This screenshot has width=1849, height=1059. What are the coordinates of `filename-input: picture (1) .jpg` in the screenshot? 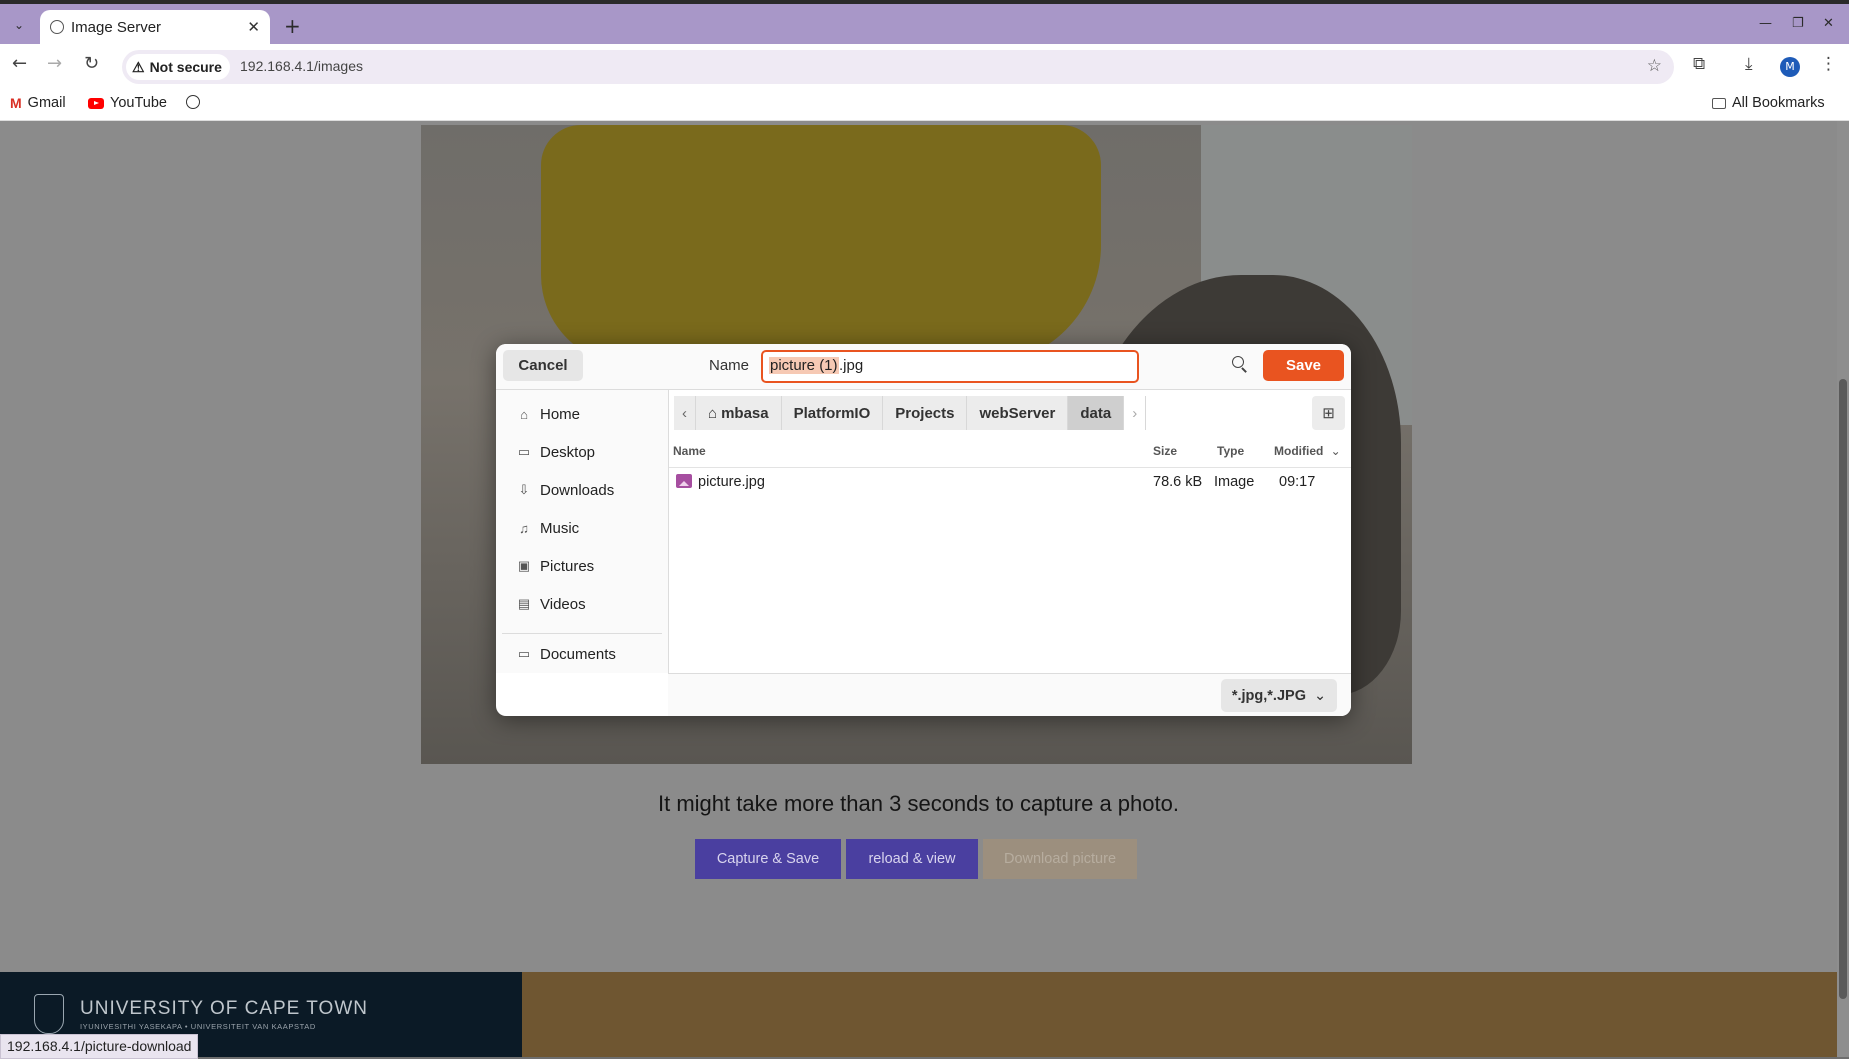 It's located at (950, 366).